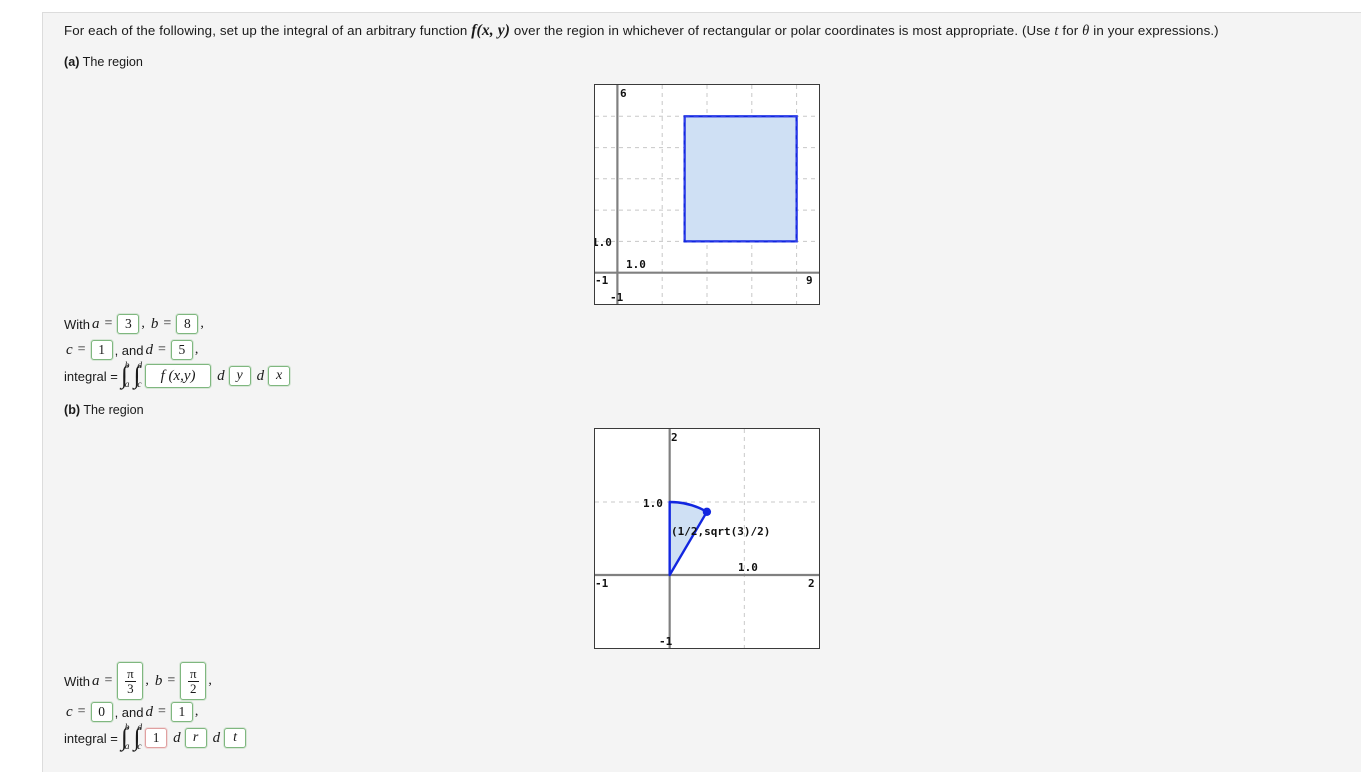  I want to click on input-integrand-b: 1, so click(156, 738).